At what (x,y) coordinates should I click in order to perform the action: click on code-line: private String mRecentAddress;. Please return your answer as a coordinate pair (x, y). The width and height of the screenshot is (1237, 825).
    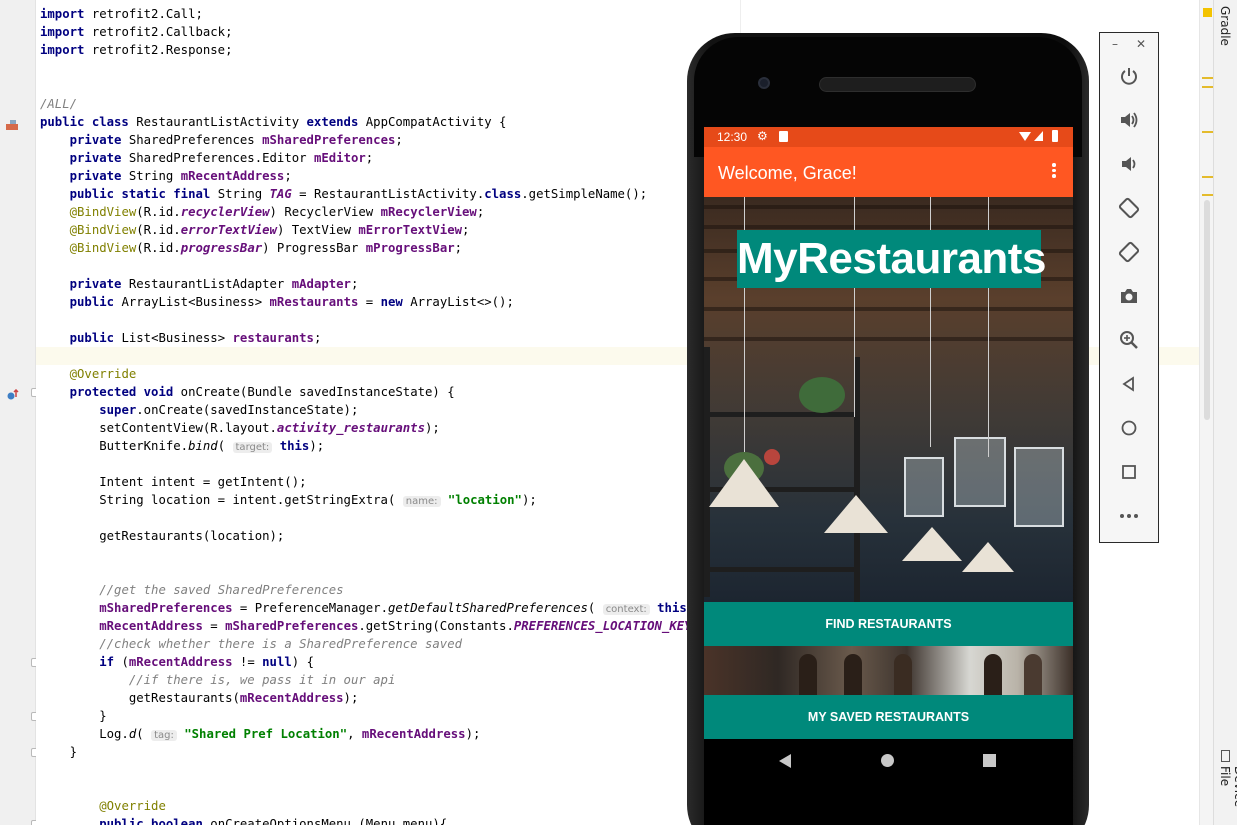
    Looking at the image, I should click on (385, 176).